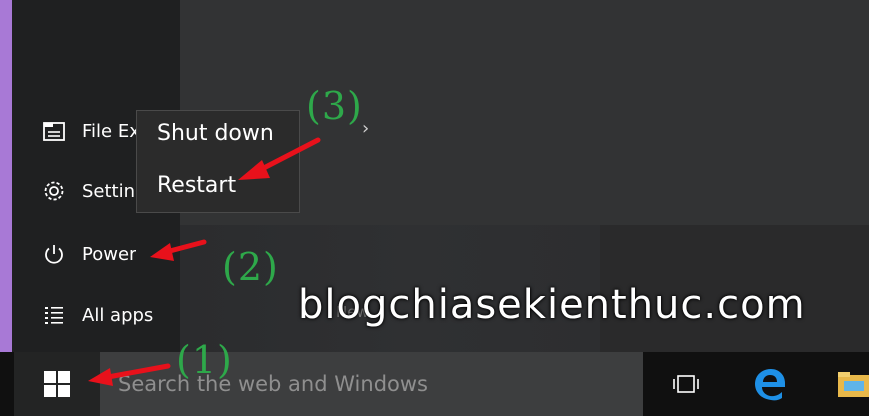 The height and width of the screenshot is (416, 869). Describe the element at coordinates (250, 267) in the screenshot. I see `step-2-label: (2)` at that location.